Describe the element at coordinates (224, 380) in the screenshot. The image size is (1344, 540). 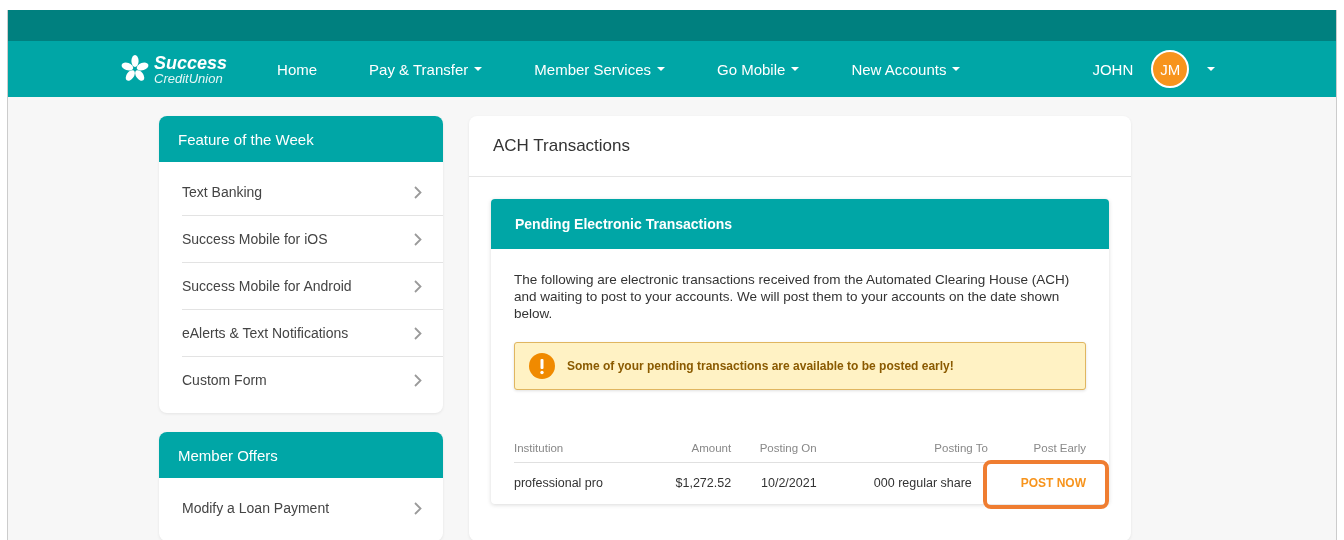
I see `sidebar-link: Custom Form` at that location.